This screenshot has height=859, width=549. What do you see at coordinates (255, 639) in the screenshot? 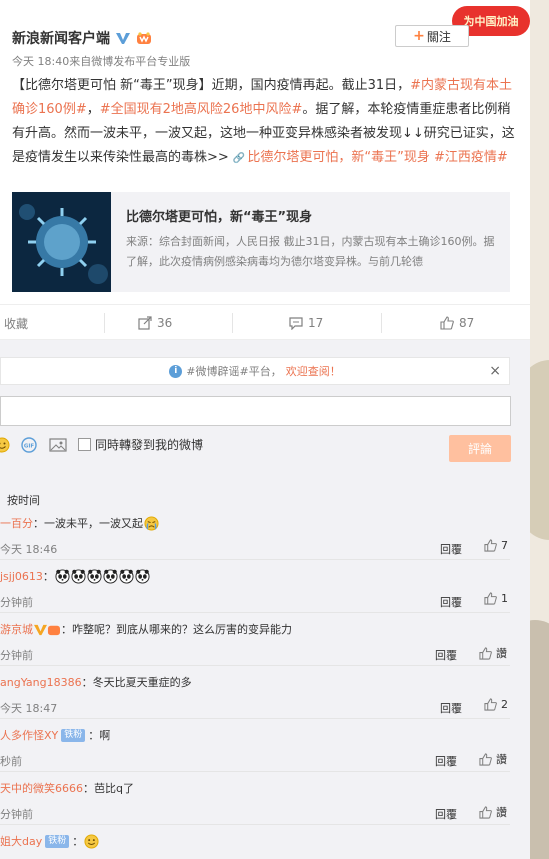
I see `comment-row: 游京城 ：咋整呢？到底从哪来的？这么厉害的变异能力 分钟前 回覆 讚` at bounding box center [255, 639].